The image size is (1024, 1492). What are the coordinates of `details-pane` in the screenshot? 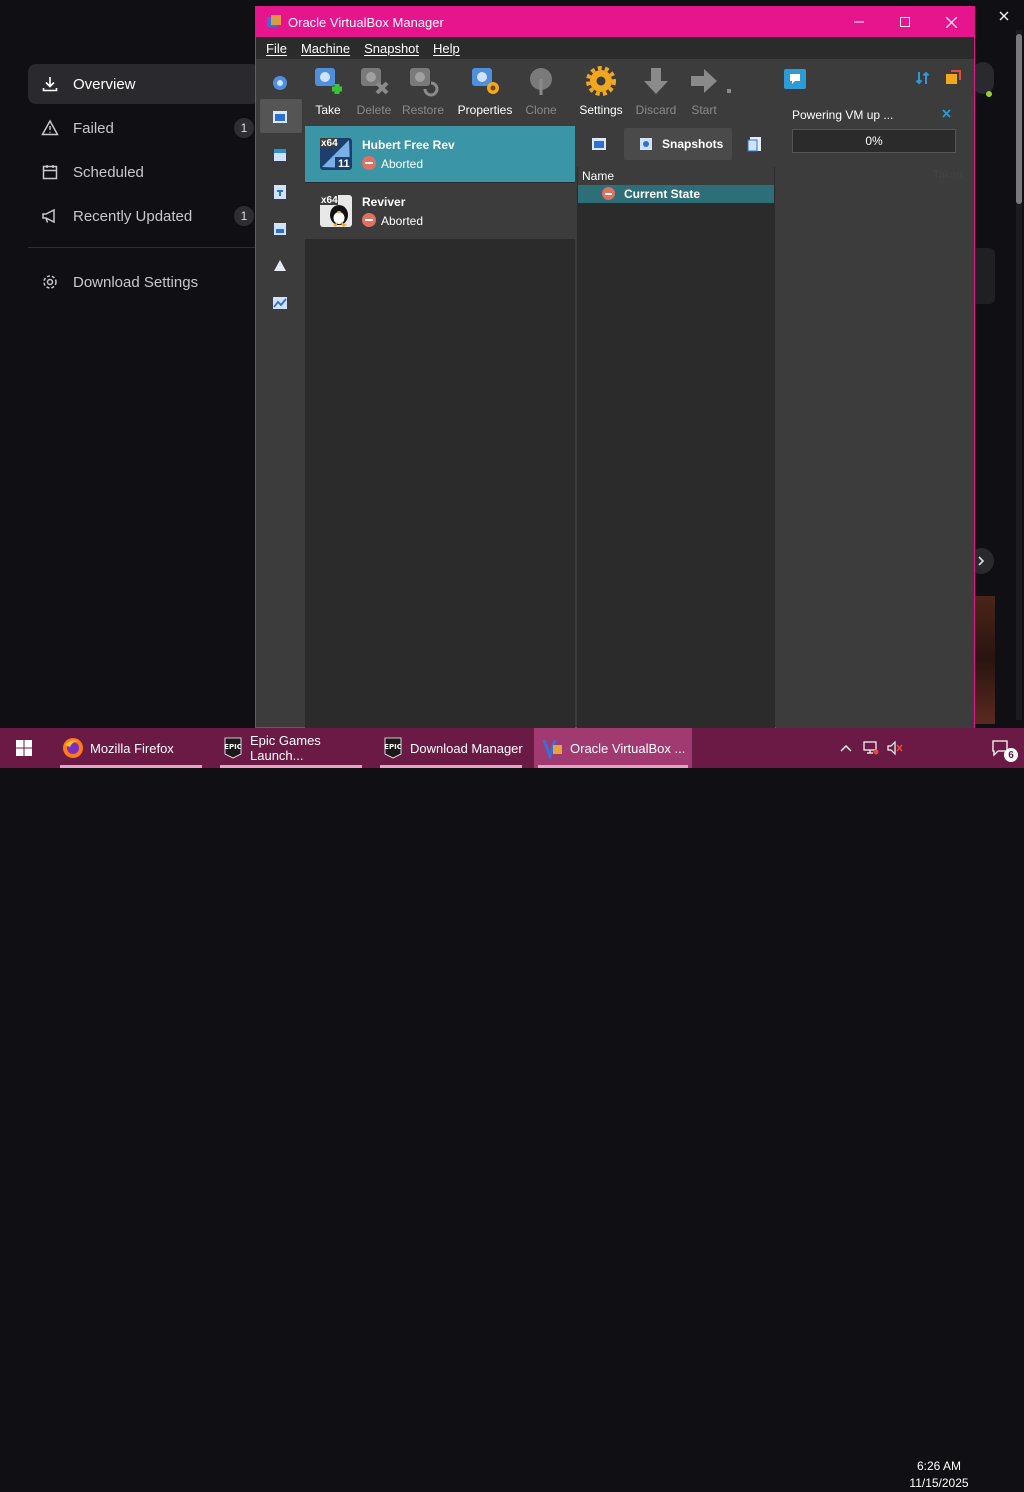 It's located at (875, 393).